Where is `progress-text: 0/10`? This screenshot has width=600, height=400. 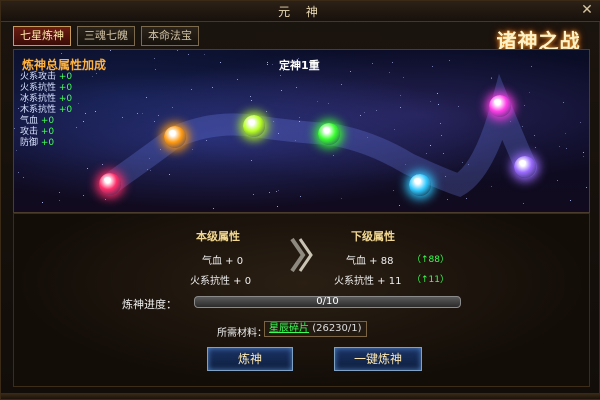
progress-text: 0/10 is located at coordinates (327, 301).